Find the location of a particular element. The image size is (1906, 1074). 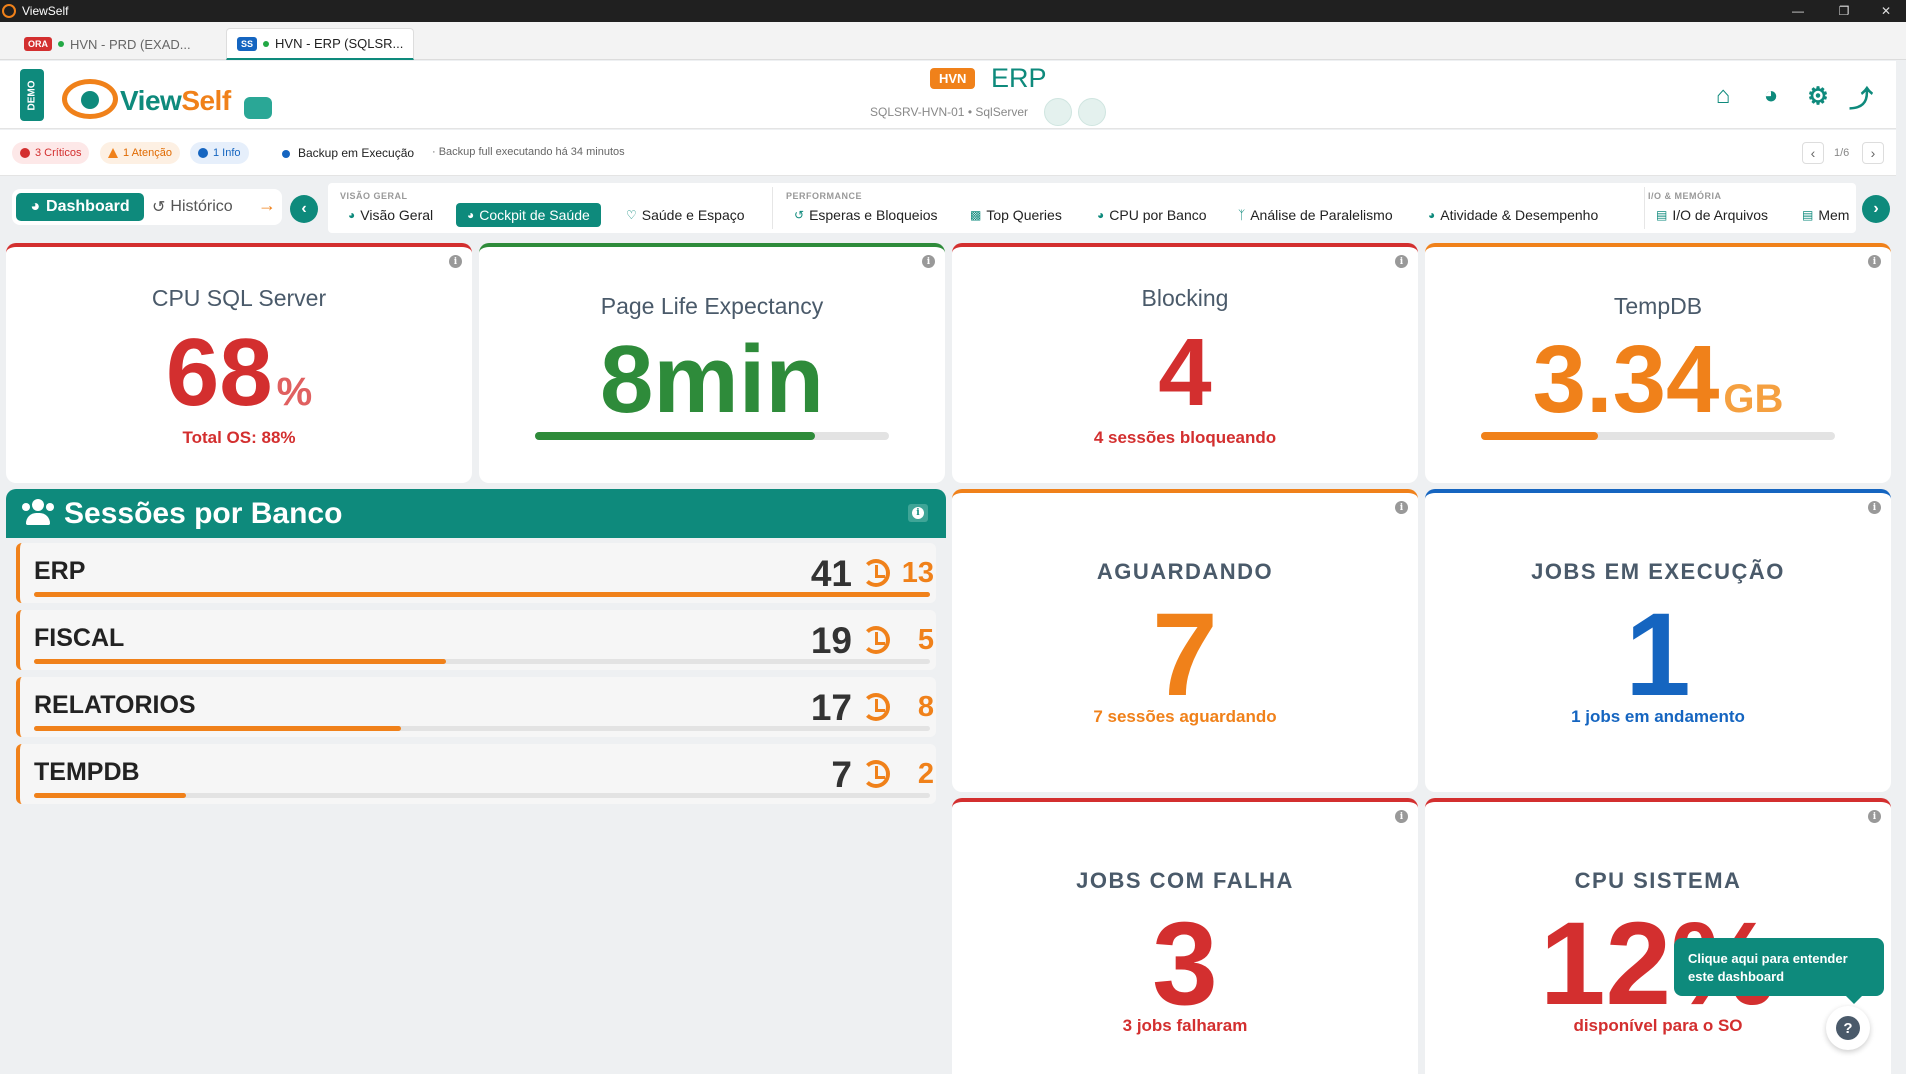

gear-icon: ⚙ is located at coordinates (1818, 96).